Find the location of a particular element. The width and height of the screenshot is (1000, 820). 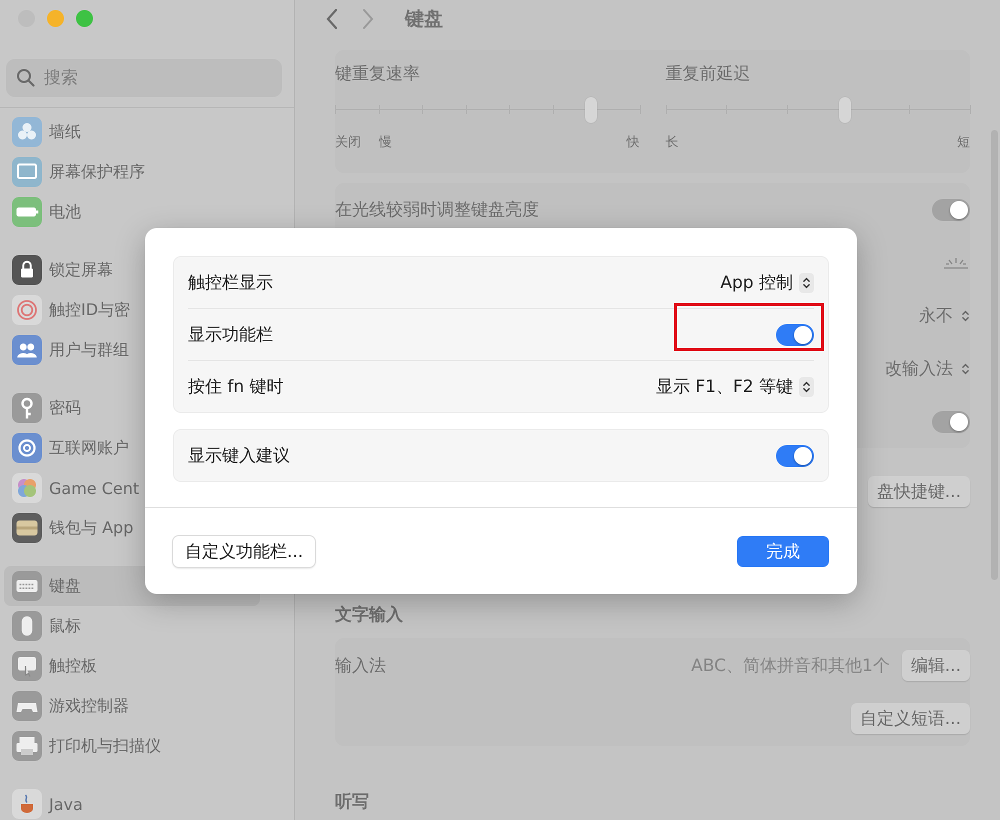

popup-menu: App 控制 is located at coordinates (767, 282).